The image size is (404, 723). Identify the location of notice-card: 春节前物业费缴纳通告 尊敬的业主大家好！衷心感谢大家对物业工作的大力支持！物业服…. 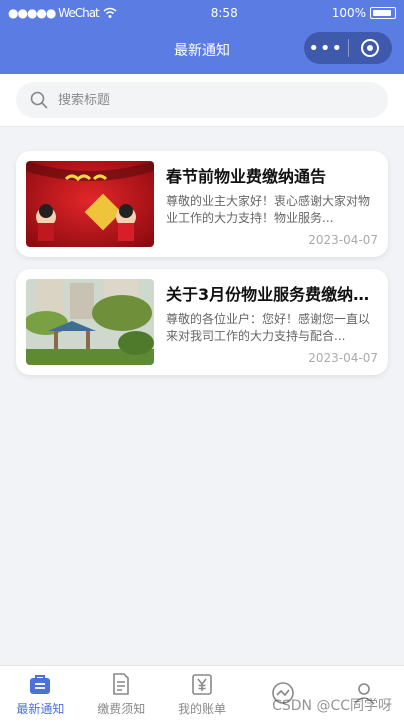
(202, 204).